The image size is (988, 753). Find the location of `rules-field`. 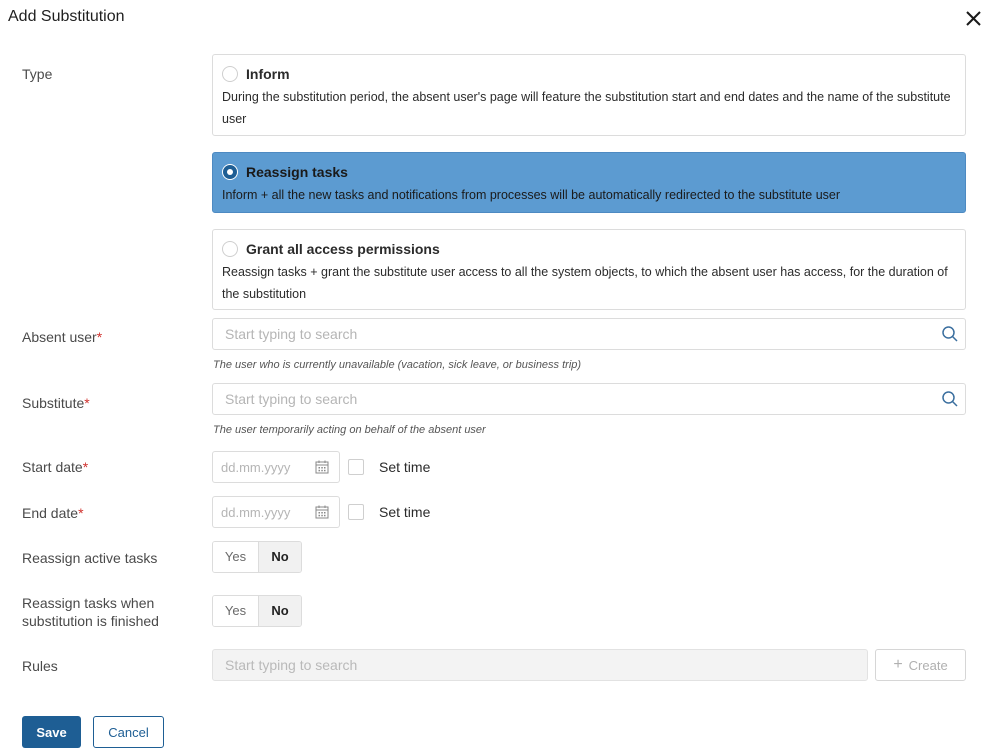

rules-field is located at coordinates (540, 665).